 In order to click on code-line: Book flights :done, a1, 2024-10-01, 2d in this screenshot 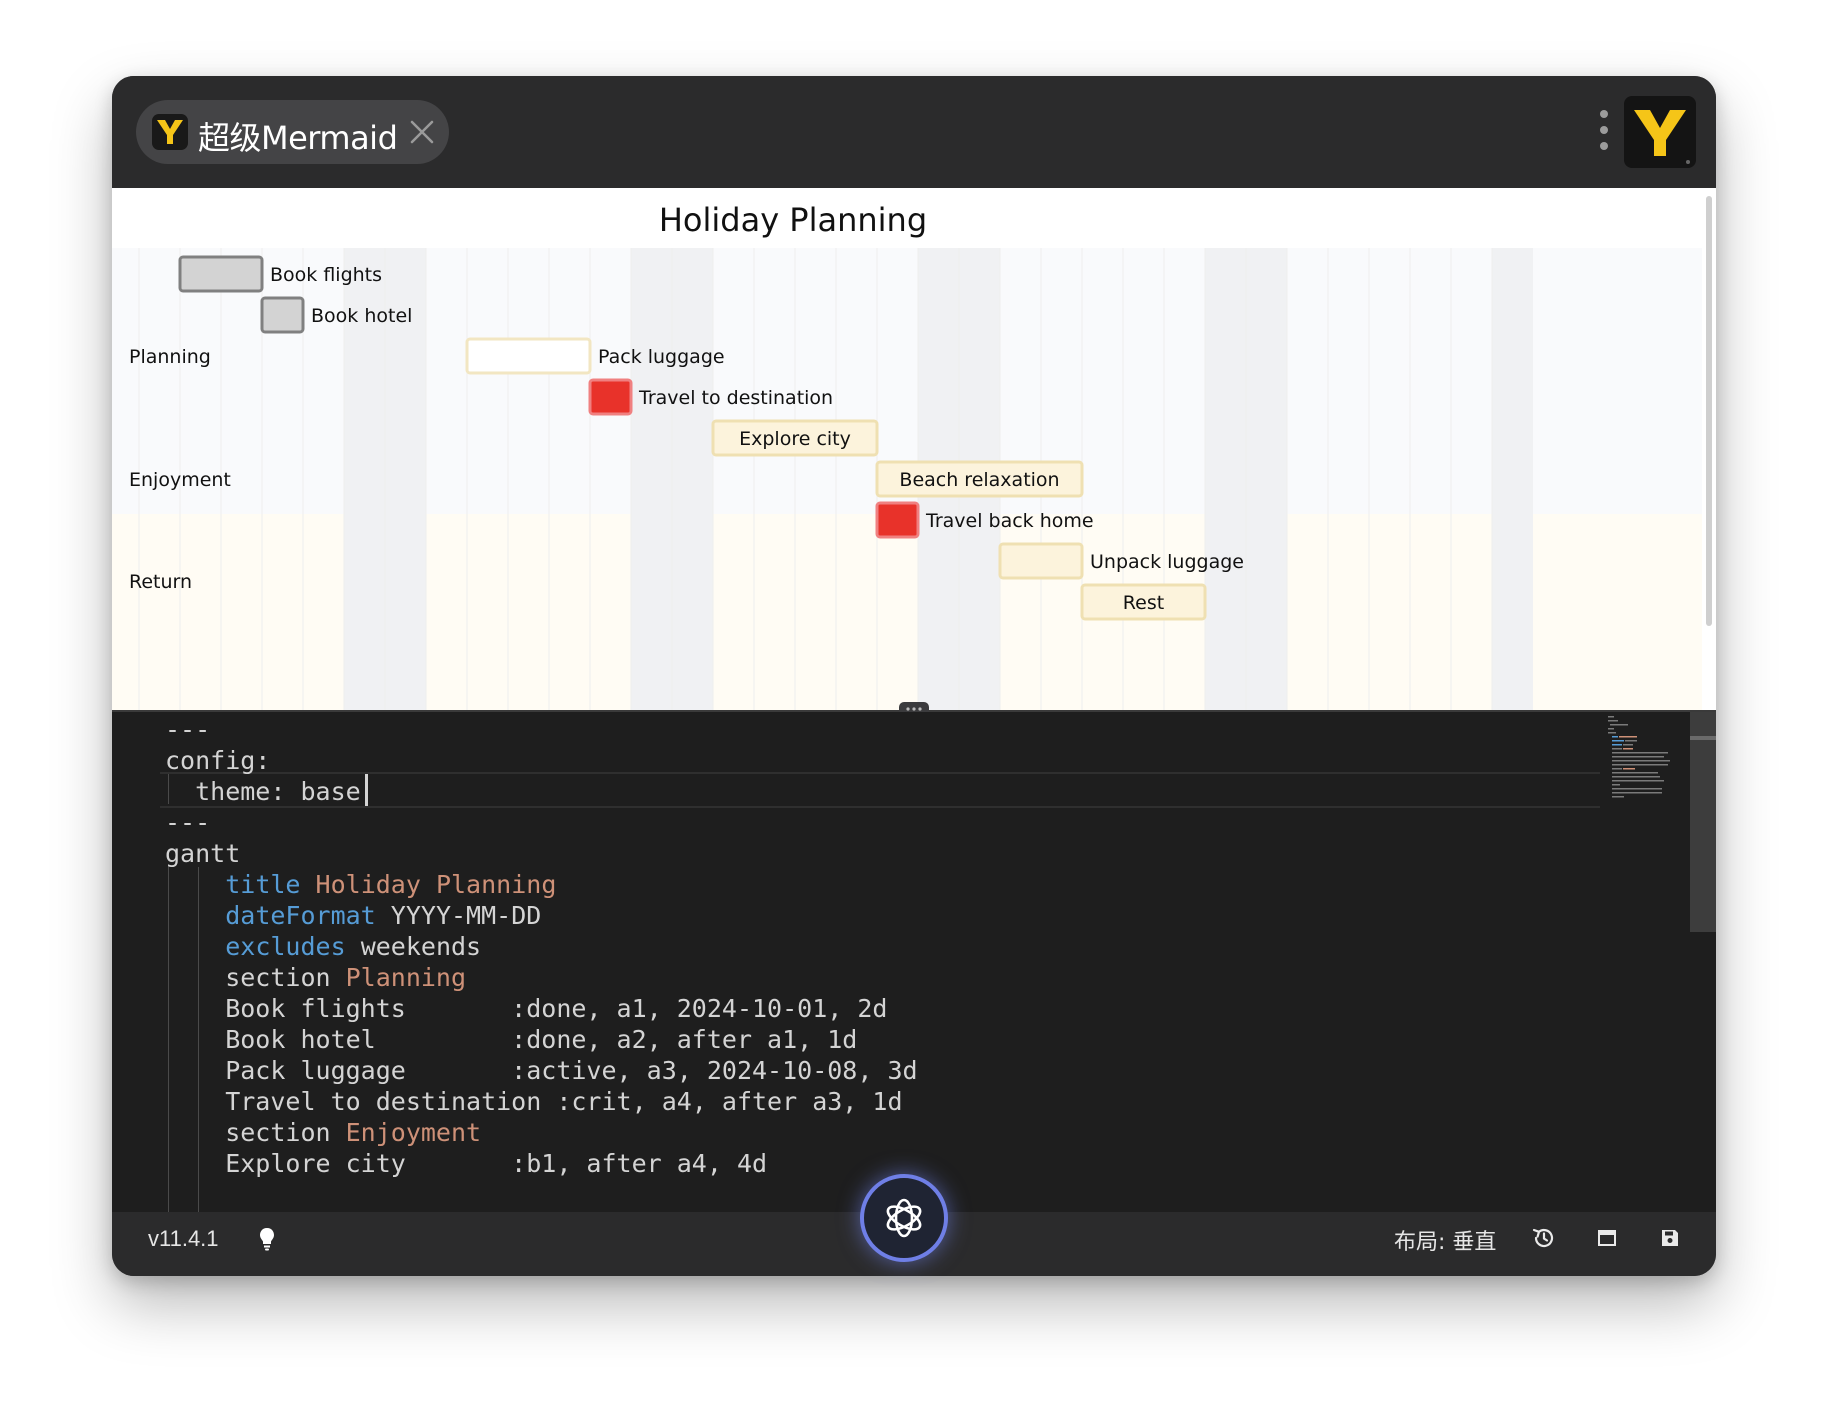, I will do `click(526, 1008)`.